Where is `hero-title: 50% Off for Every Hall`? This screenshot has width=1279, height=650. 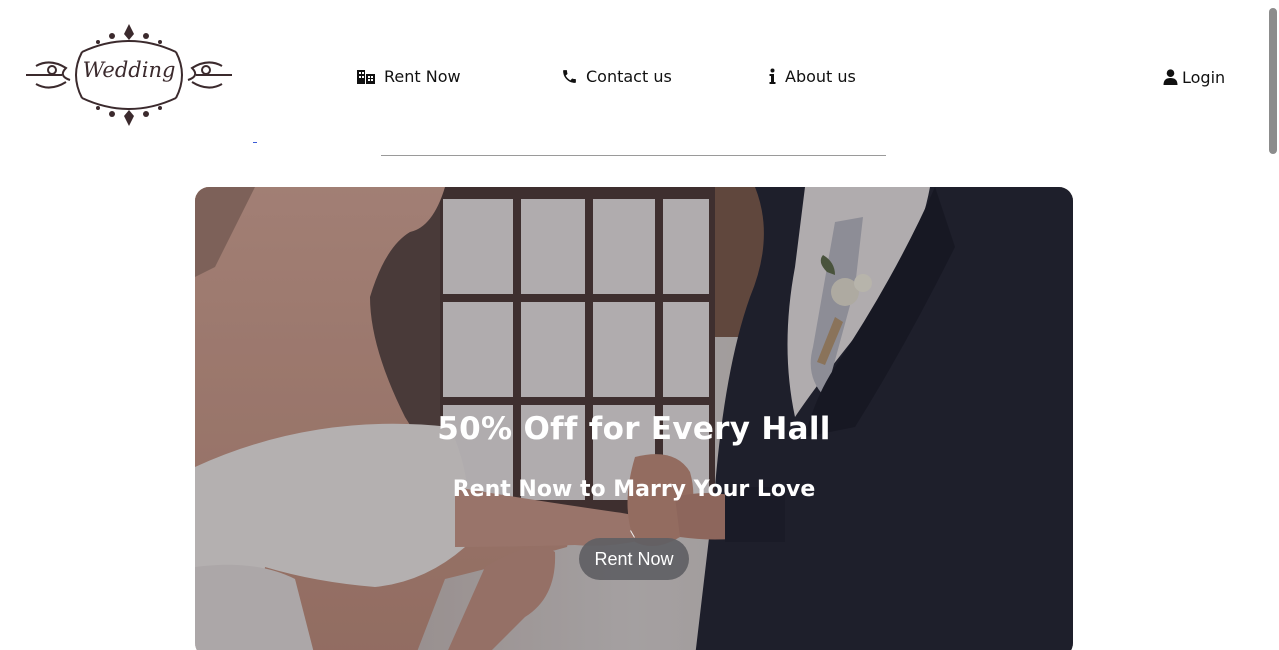
hero-title: 50% Off for Every Hall is located at coordinates (634, 429).